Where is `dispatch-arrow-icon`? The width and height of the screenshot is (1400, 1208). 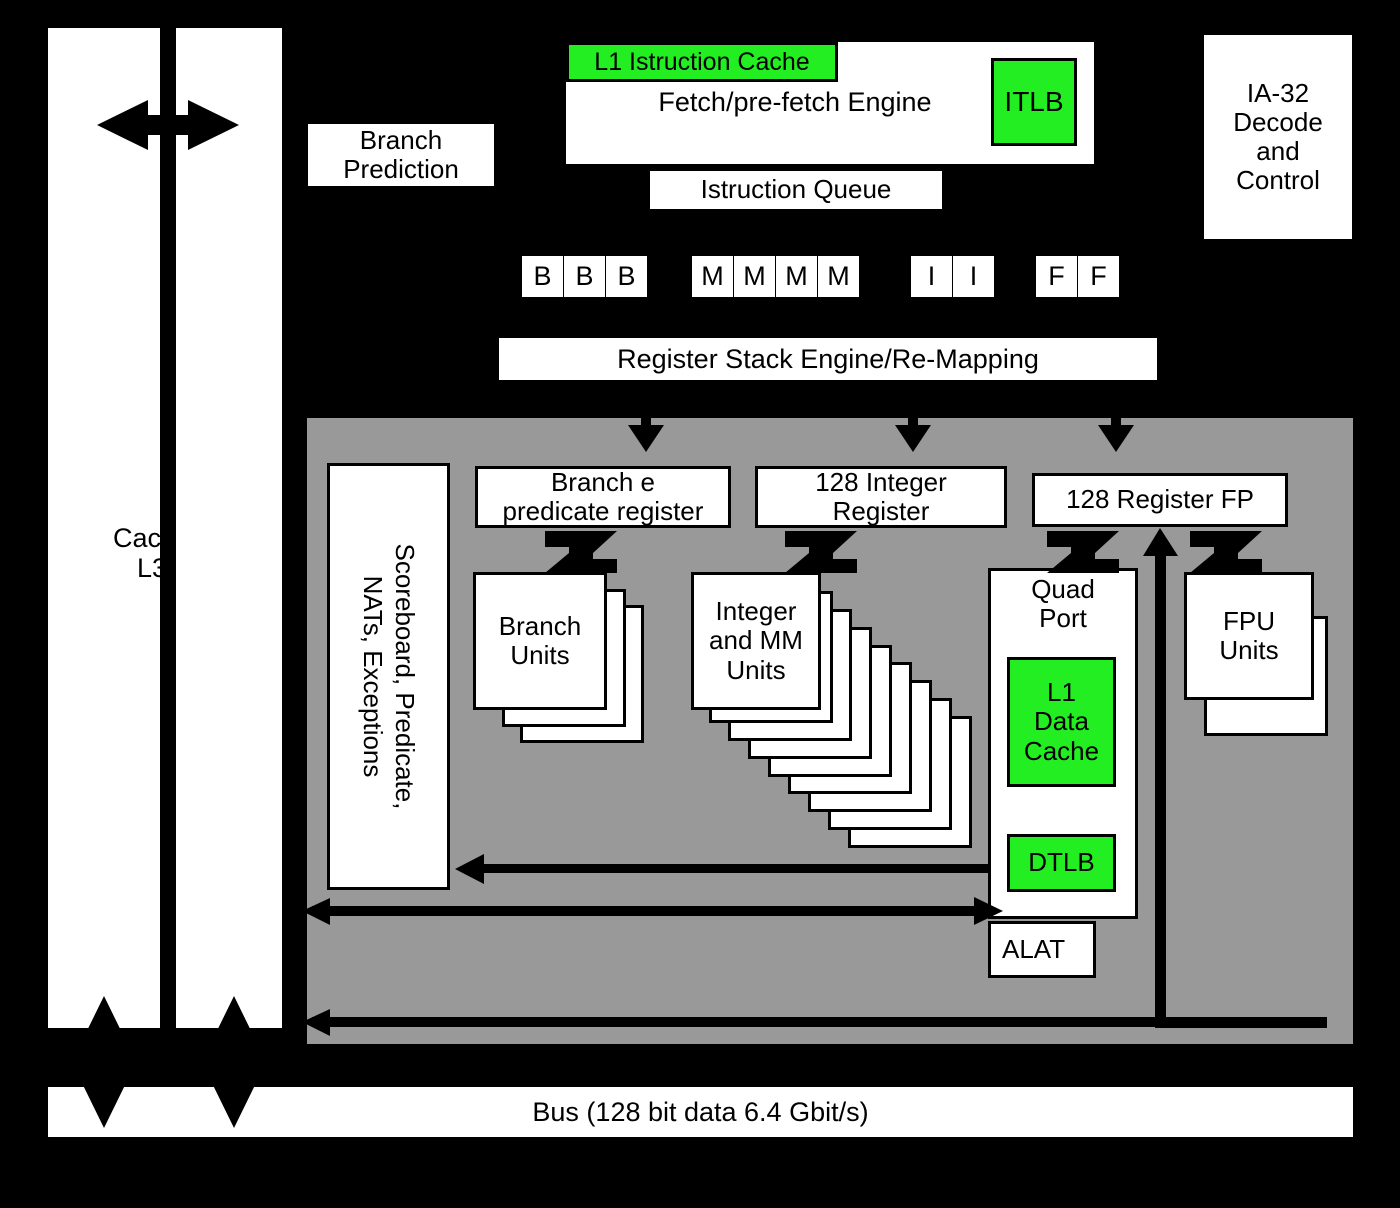 dispatch-arrow-icon is located at coordinates (881, 416).